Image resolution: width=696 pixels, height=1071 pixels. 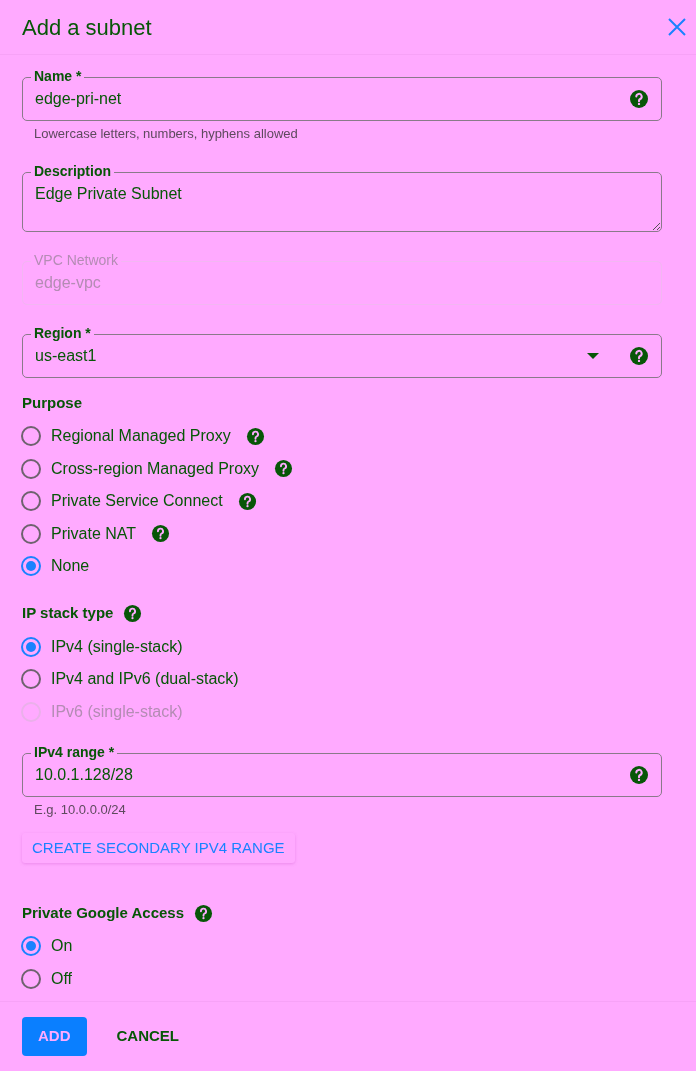 I want to click on field-value: 10.0.1.128/28, so click(x=84, y=775).